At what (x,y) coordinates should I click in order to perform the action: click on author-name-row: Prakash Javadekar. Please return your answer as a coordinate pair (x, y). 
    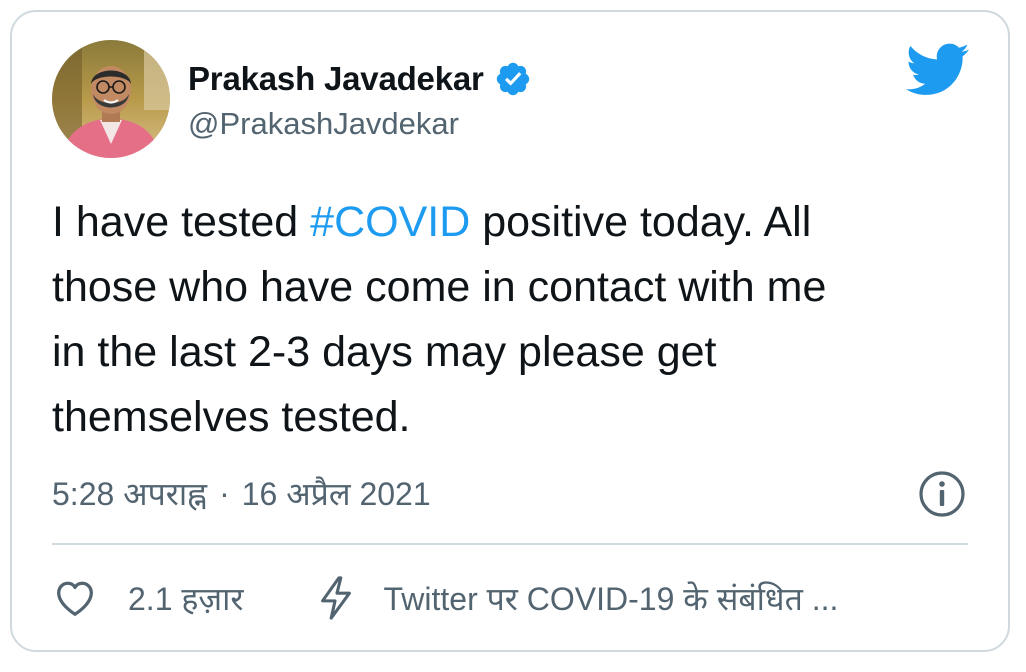
    Looking at the image, I should click on (360, 79).